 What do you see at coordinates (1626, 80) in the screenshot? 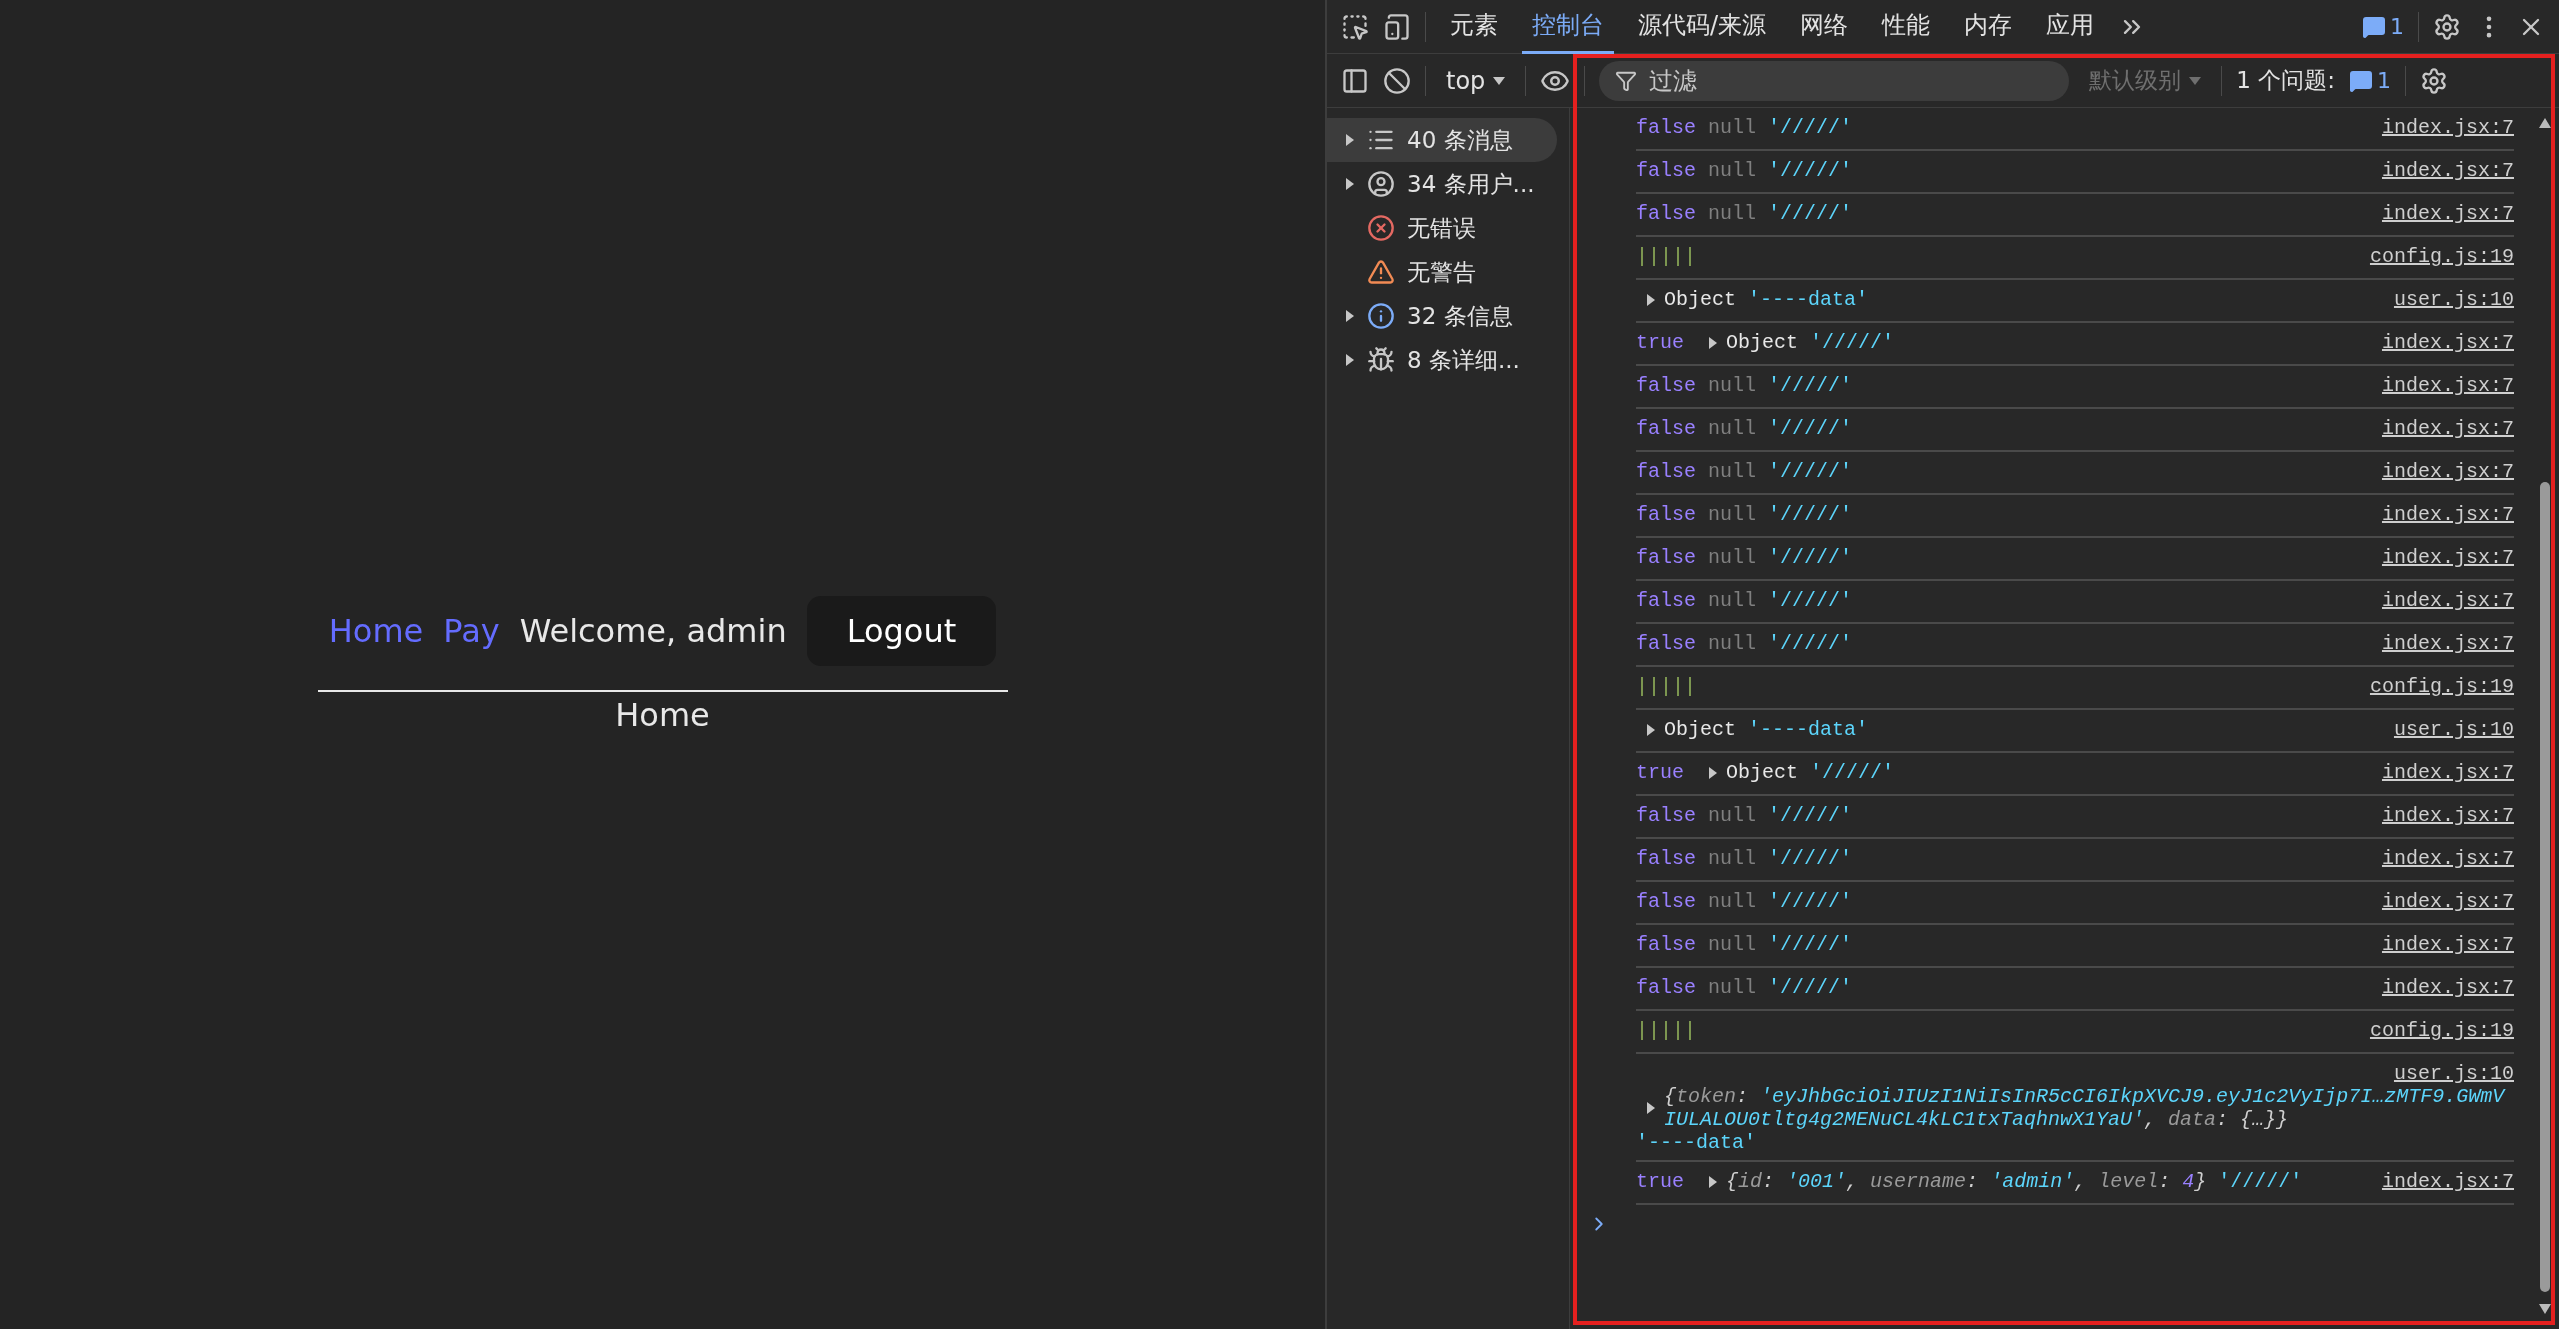
I see `filter-icon` at bounding box center [1626, 80].